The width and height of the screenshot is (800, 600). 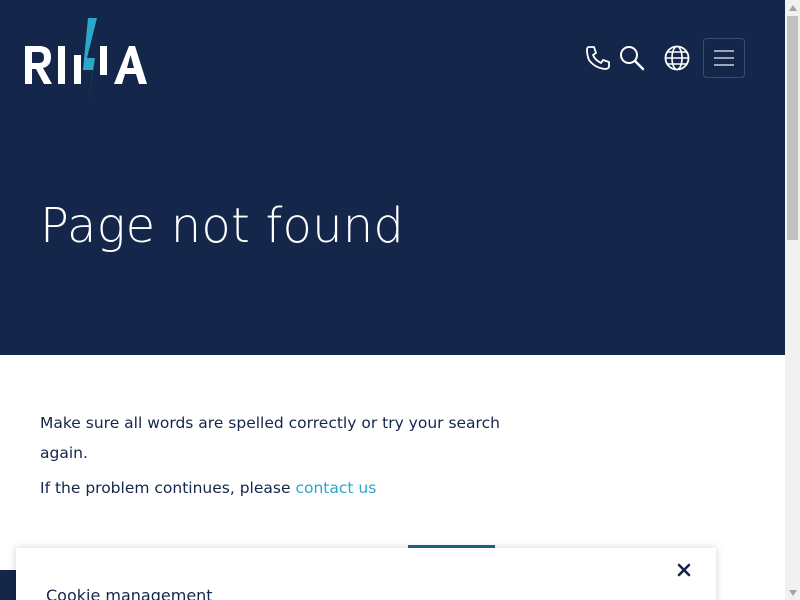 I want to click on globe-icon, so click(x=677, y=58).